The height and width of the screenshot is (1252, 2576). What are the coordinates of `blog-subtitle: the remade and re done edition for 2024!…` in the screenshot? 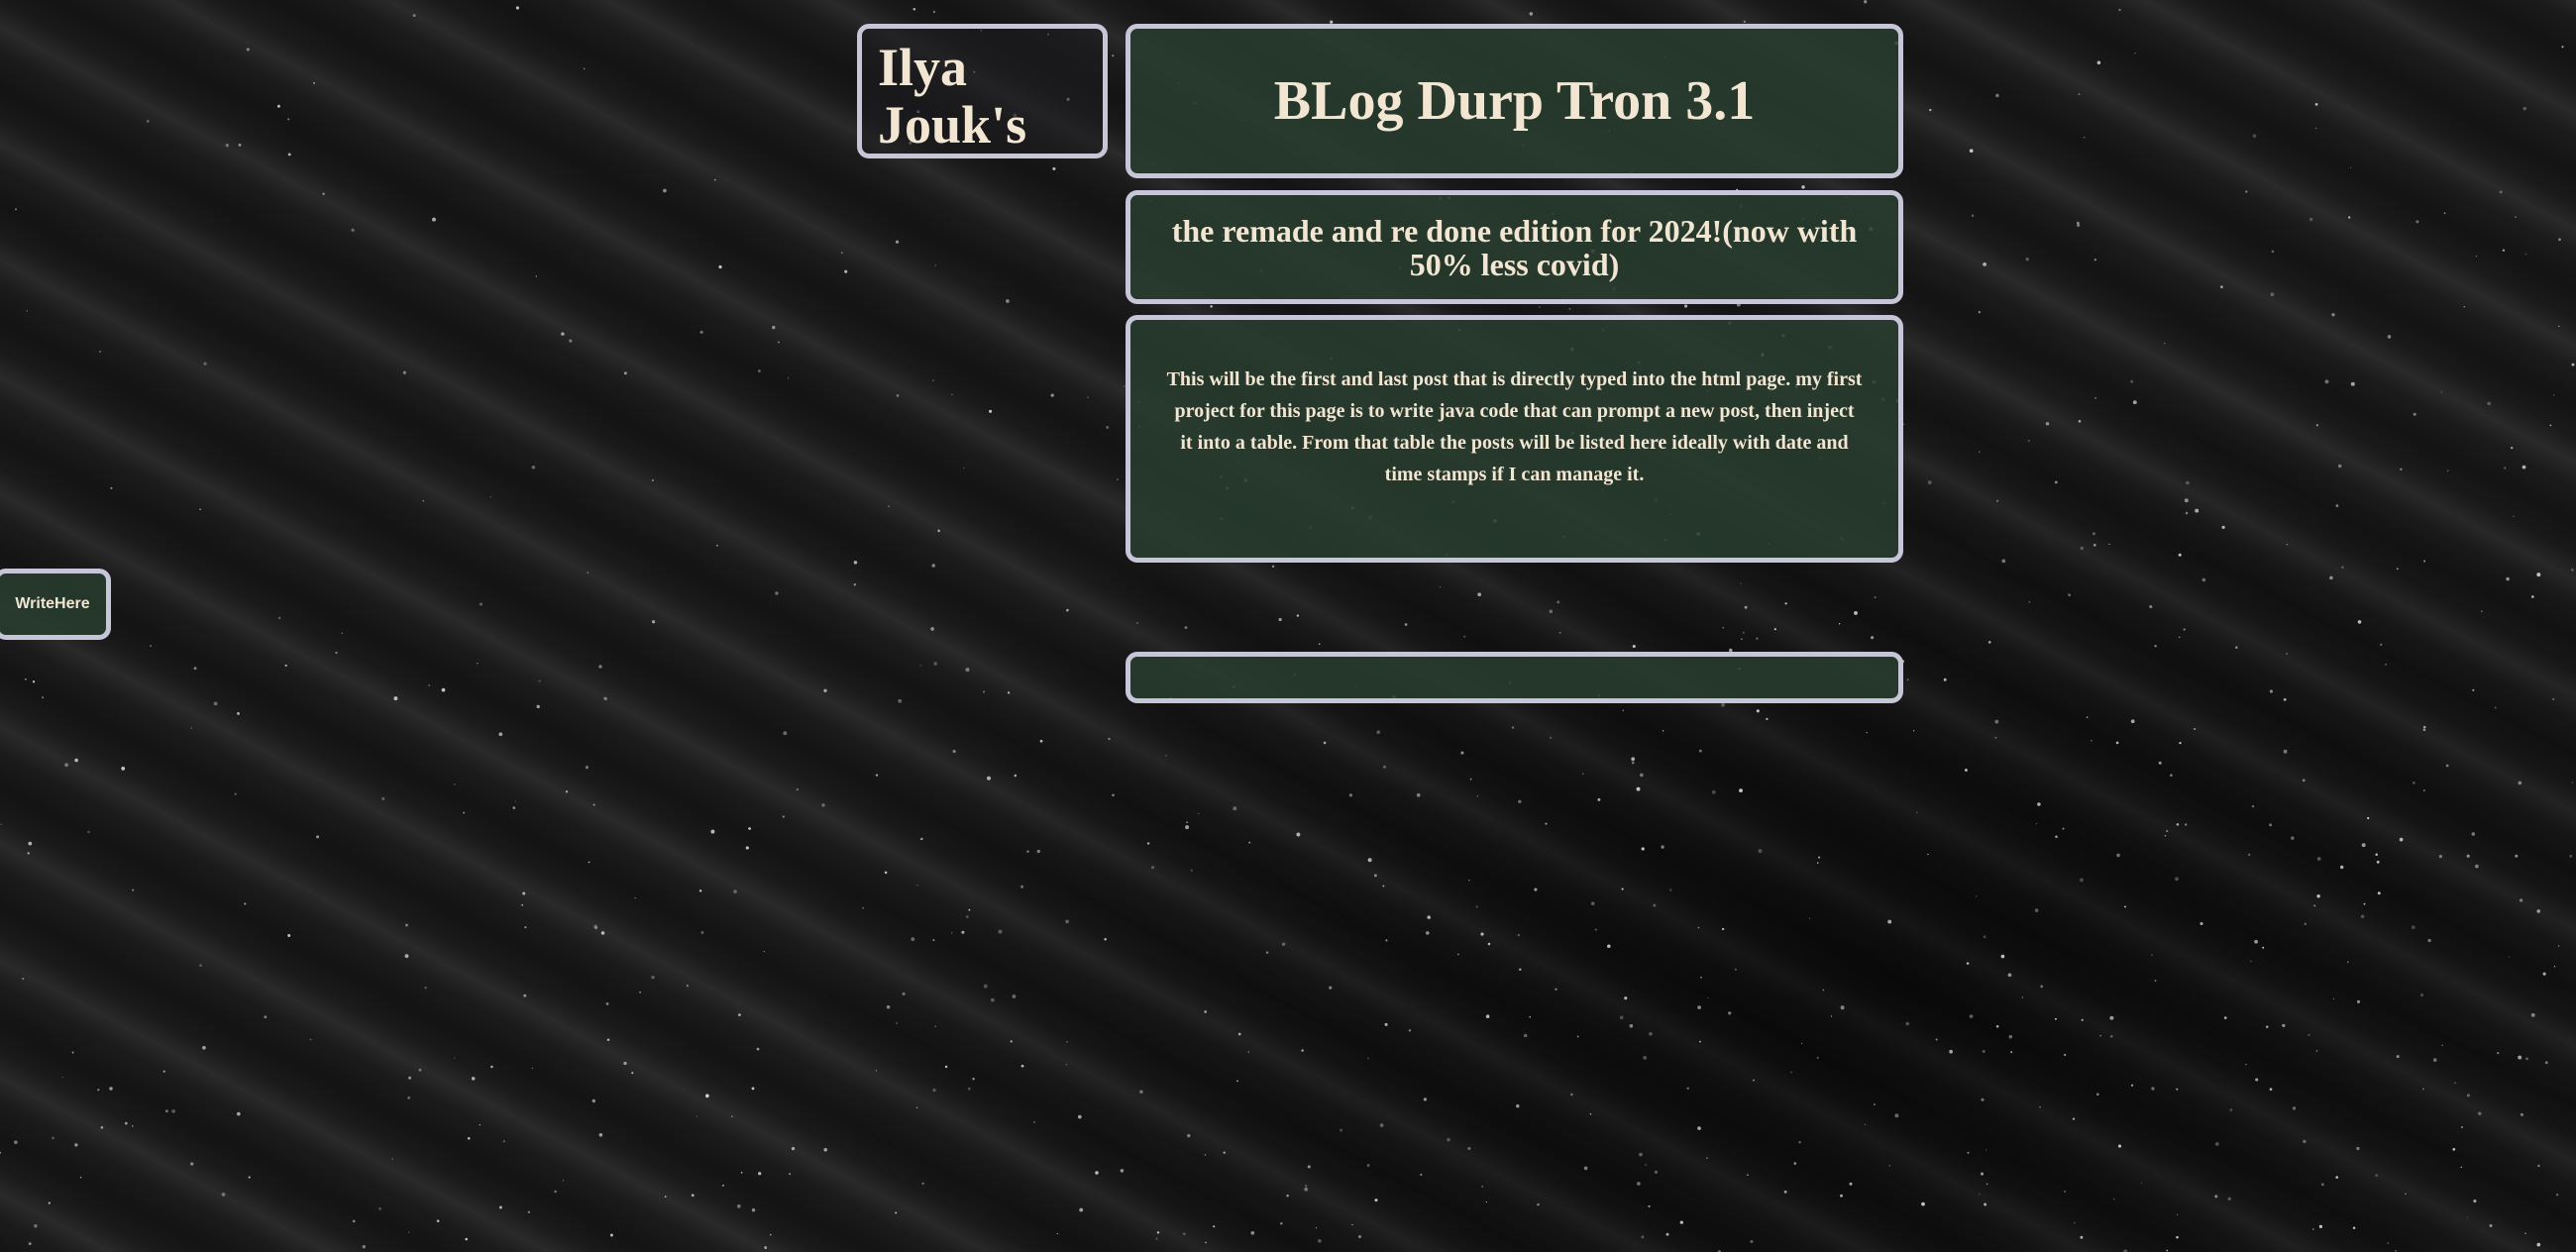 It's located at (1514, 247).